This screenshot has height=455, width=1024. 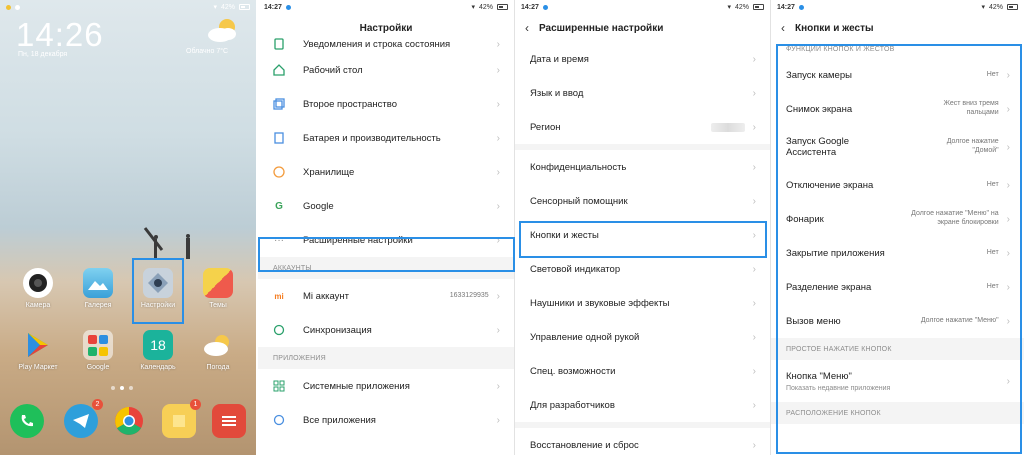 What do you see at coordinates (819, 109) in the screenshot?
I see `item-label: Снимок экрана` at bounding box center [819, 109].